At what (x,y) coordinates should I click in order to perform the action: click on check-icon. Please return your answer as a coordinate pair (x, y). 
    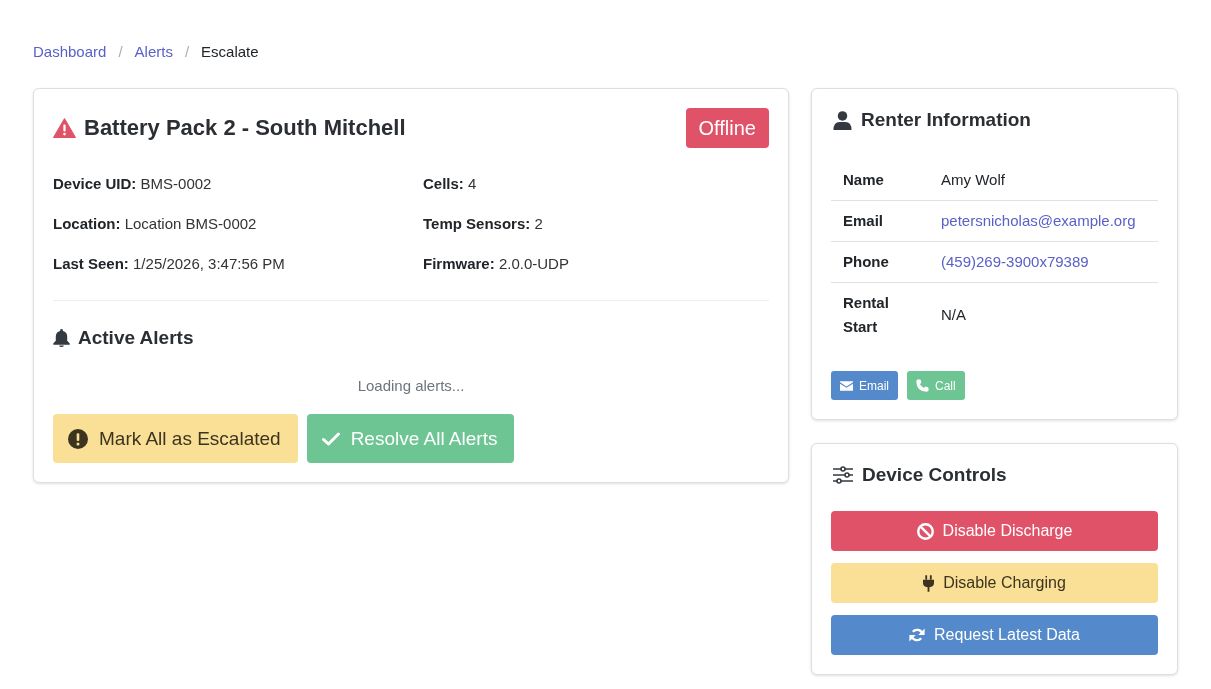
    Looking at the image, I should click on (330, 438).